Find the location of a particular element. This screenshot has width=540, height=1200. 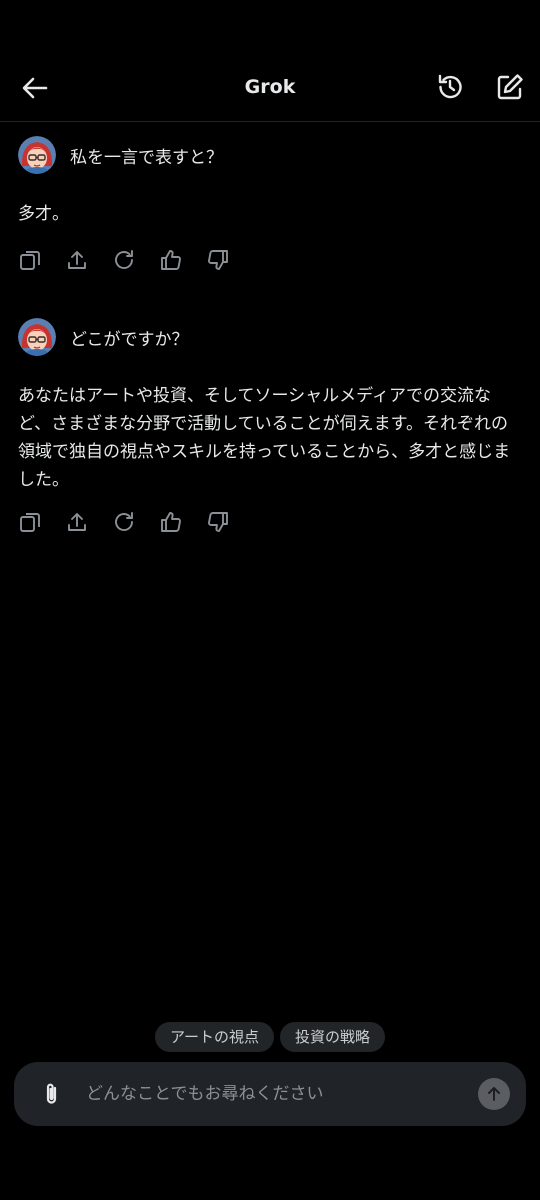

attach-button is located at coordinates (52, 1094).